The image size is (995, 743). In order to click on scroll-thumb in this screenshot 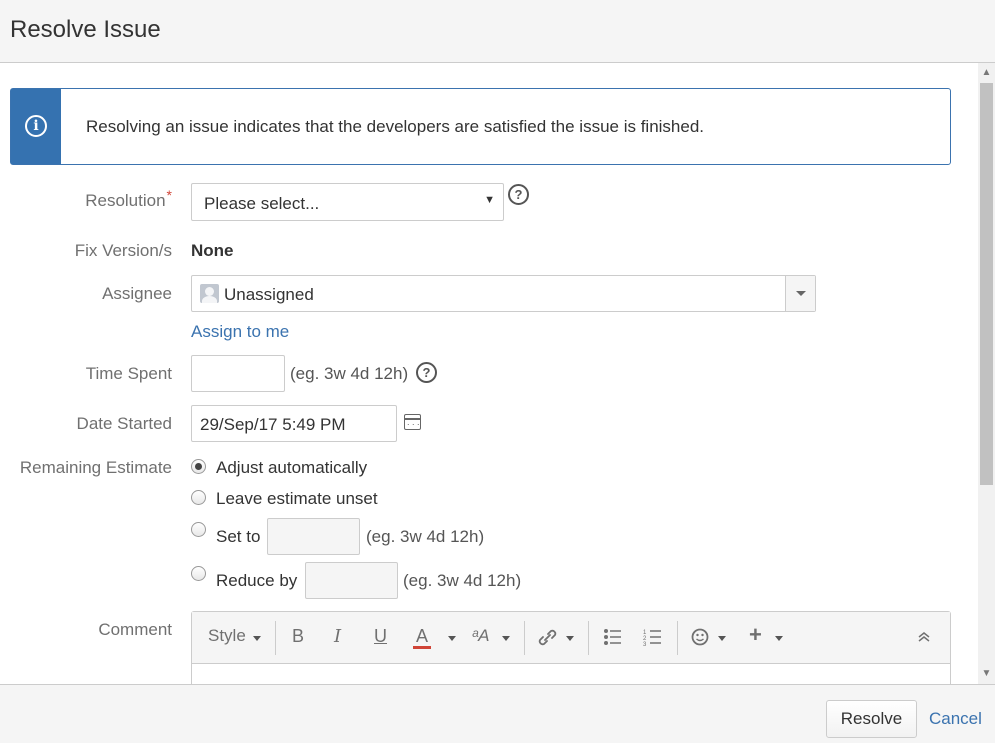, I will do `click(986, 284)`.